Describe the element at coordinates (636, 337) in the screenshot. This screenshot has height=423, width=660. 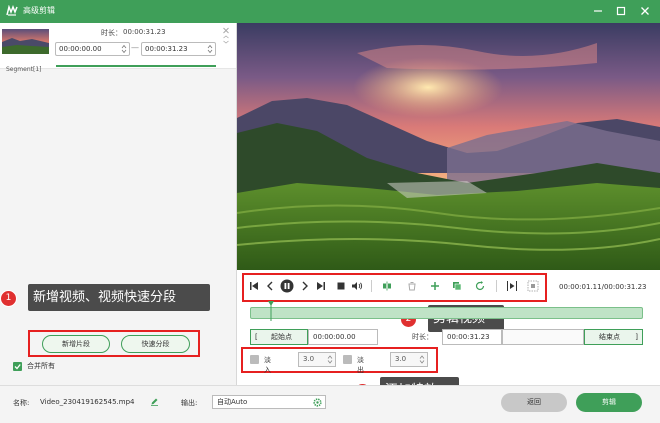
I see `end-bracket: ]` at that location.